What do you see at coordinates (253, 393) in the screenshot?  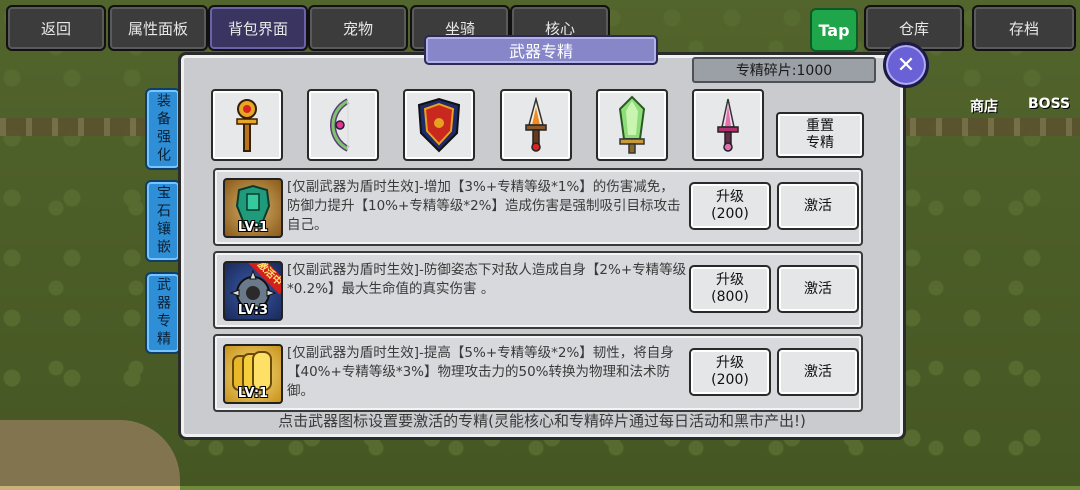 I see `mastery-level-3: LV:1` at bounding box center [253, 393].